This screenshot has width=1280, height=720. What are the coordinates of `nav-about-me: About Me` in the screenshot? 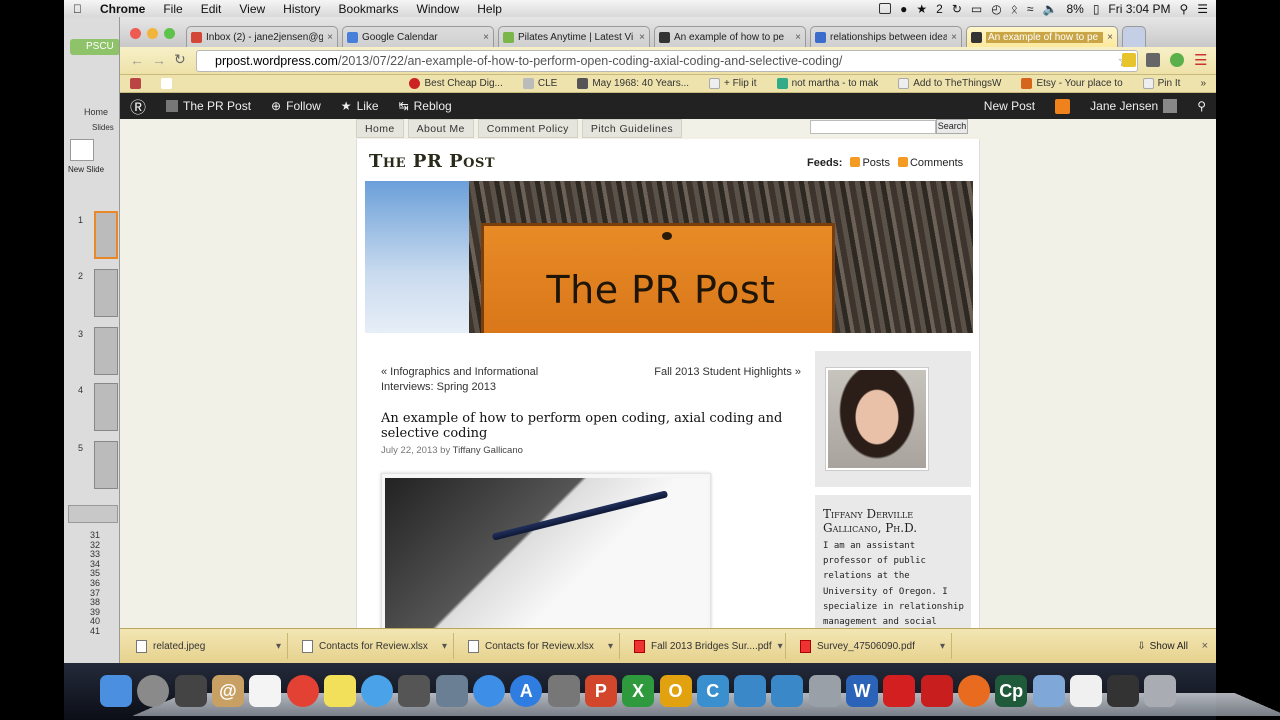 It's located at (440, 128).